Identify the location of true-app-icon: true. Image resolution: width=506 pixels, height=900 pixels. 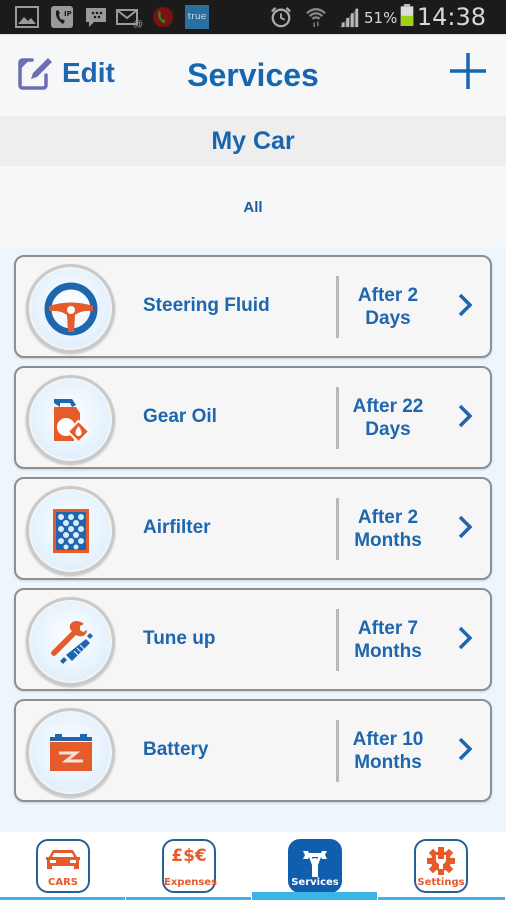
(197, 17).